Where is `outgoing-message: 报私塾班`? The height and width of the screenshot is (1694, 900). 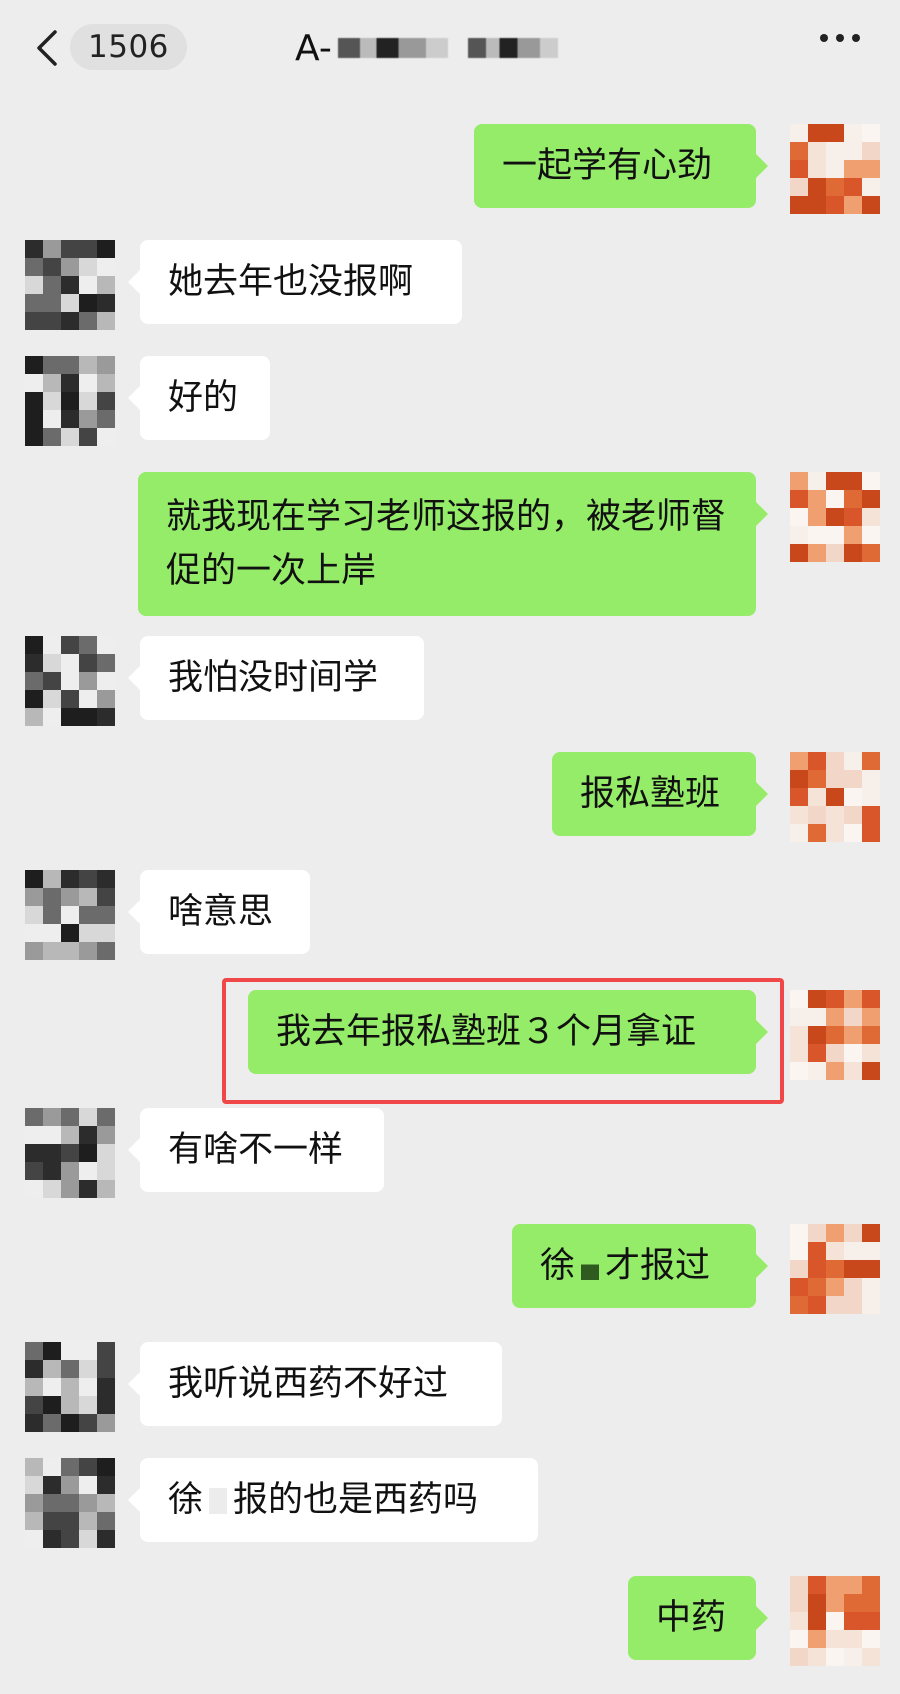
outgoing-message: 报私塾班 is located at coordinates (660, 794).